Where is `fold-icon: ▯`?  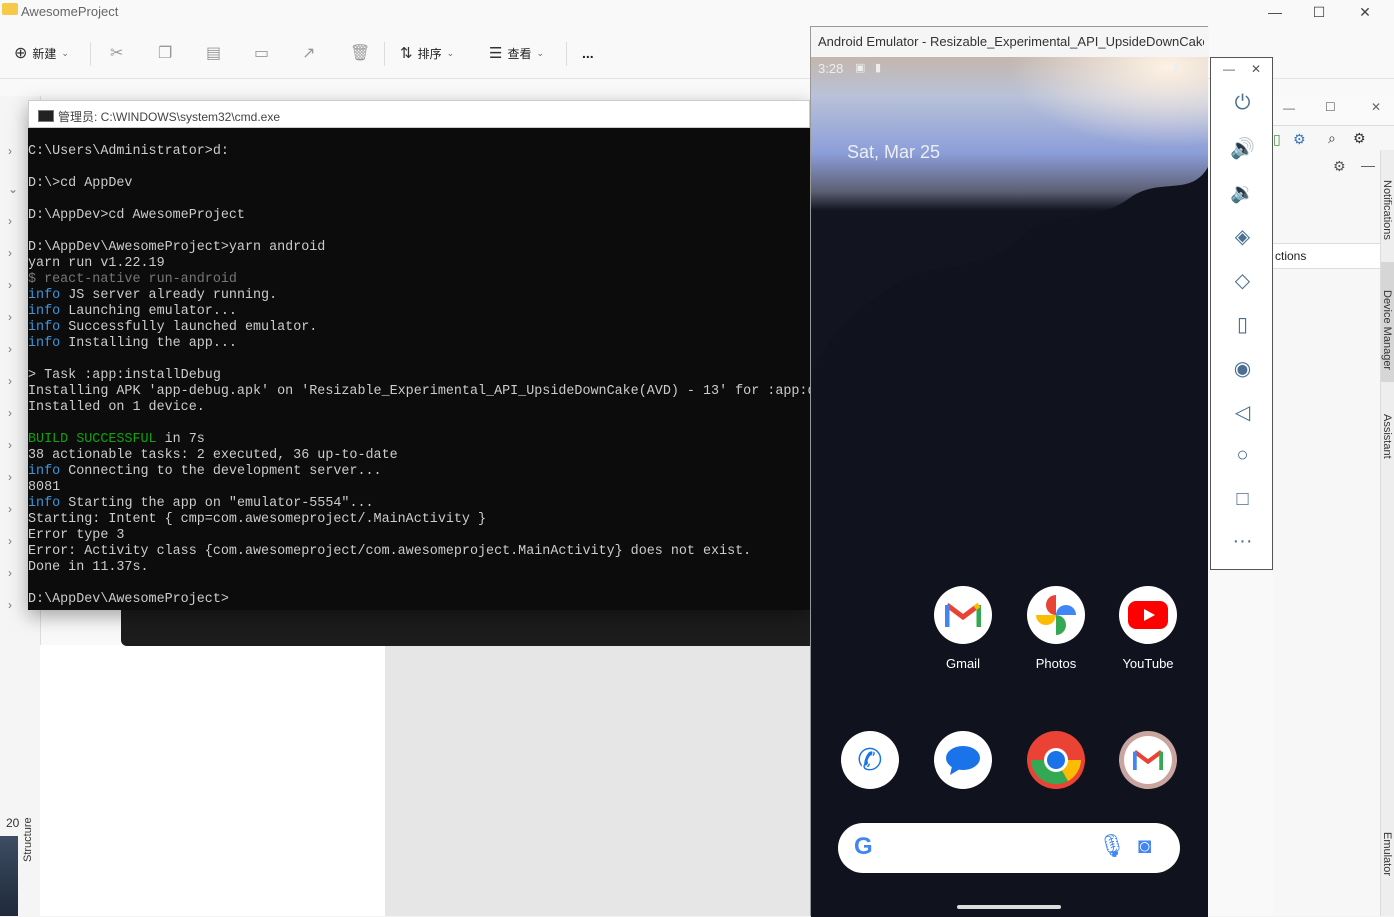 fold-icon: ▯ is located at coordinates (1242, 324).